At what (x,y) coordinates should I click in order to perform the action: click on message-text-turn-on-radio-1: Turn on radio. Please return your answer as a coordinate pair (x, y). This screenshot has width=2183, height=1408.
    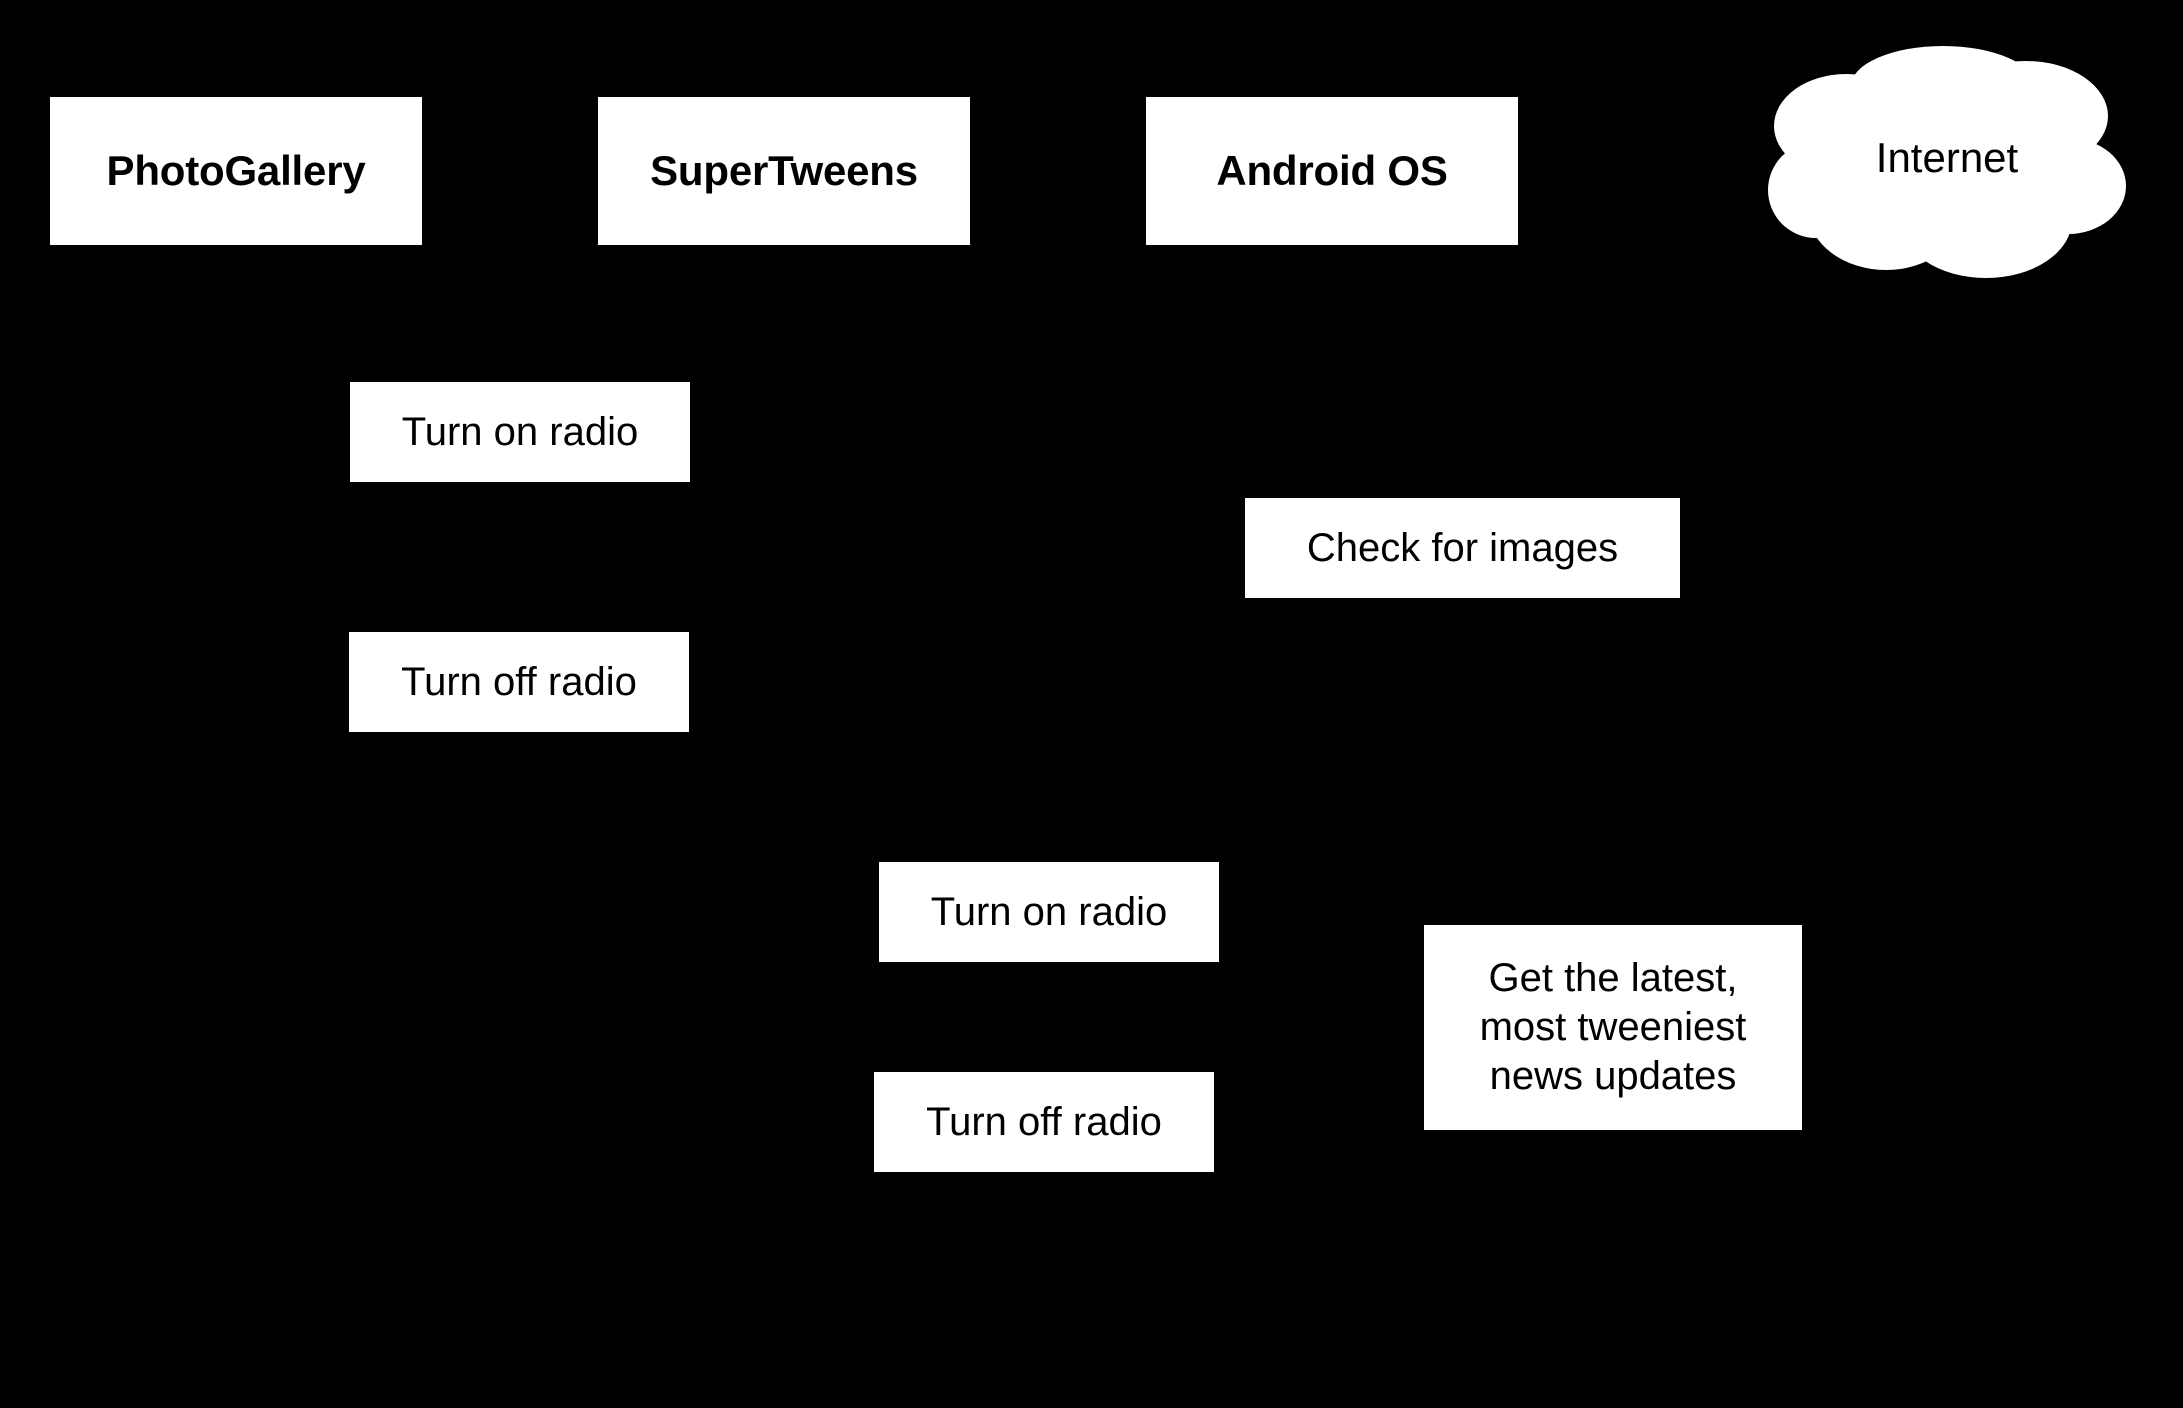
    Looking at the image, I should click on (520, 432).